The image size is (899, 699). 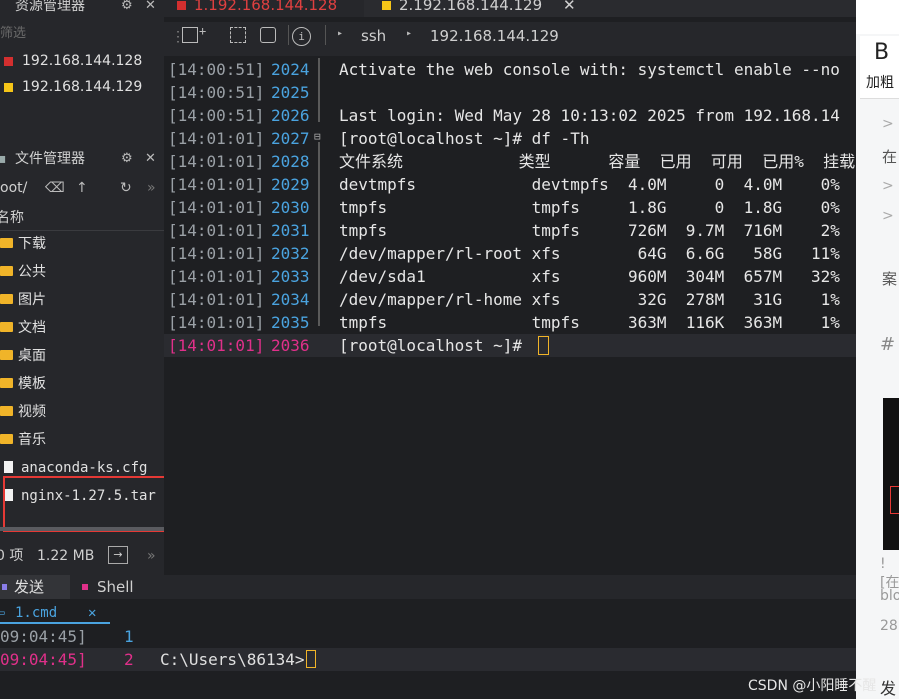 I want to click on resource-manager-header: 资源管理器 ⚙ ✕, so click(x=82, y=8).